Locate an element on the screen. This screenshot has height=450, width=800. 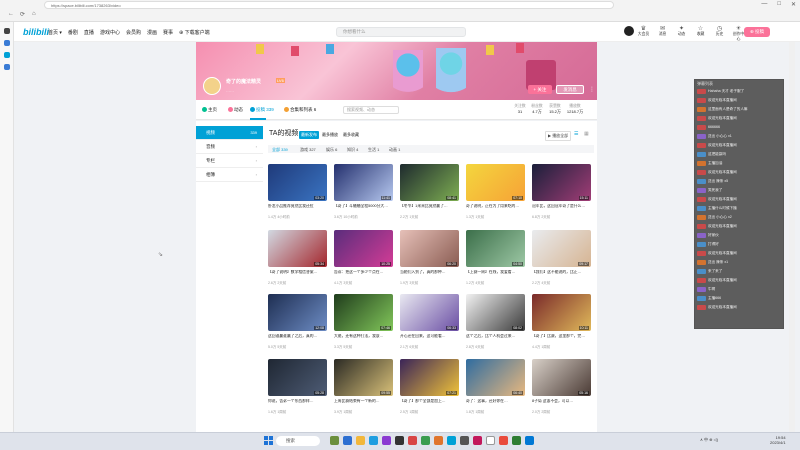
menu-item-article: 专栏 › is located at coordinates (229, 161).